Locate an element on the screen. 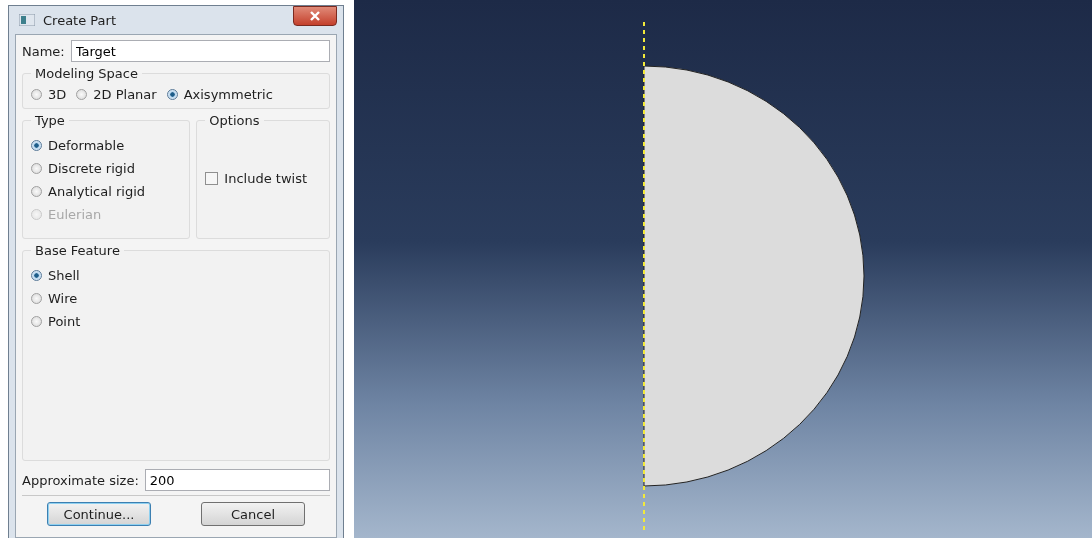 The height and width of the screenshot is (538, 1092). size-field: 200 is located at coordinates (237, 480).